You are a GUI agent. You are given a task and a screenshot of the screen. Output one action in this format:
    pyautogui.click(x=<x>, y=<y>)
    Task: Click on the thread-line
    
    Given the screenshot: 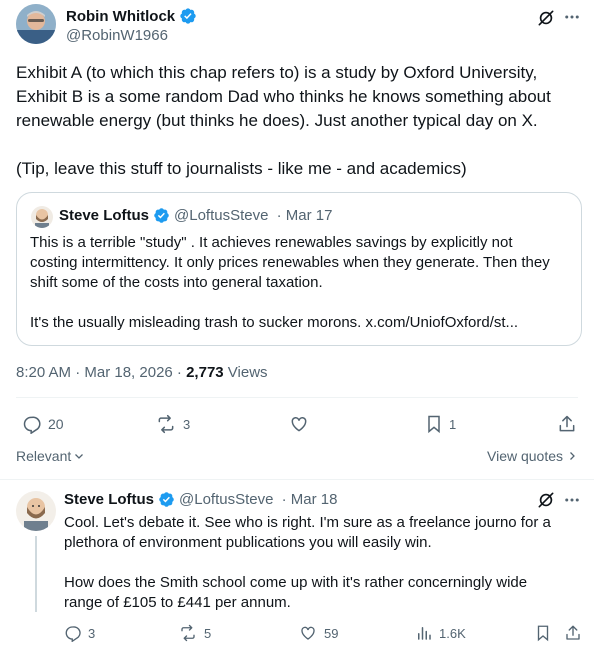 What is the action you would take?
    pyautogui.click(x=36, y=574)
    